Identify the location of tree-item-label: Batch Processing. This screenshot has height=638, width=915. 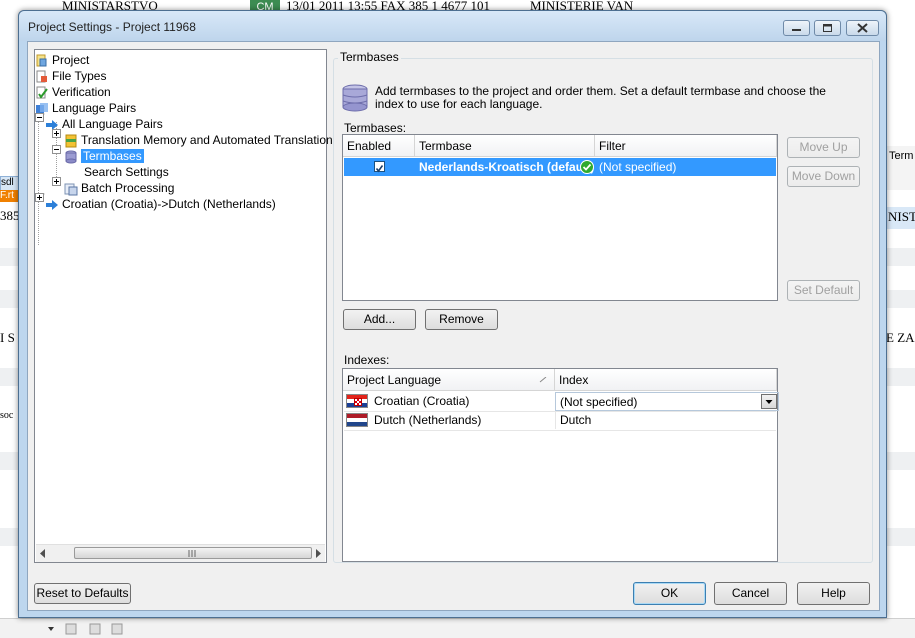
(128, 188).